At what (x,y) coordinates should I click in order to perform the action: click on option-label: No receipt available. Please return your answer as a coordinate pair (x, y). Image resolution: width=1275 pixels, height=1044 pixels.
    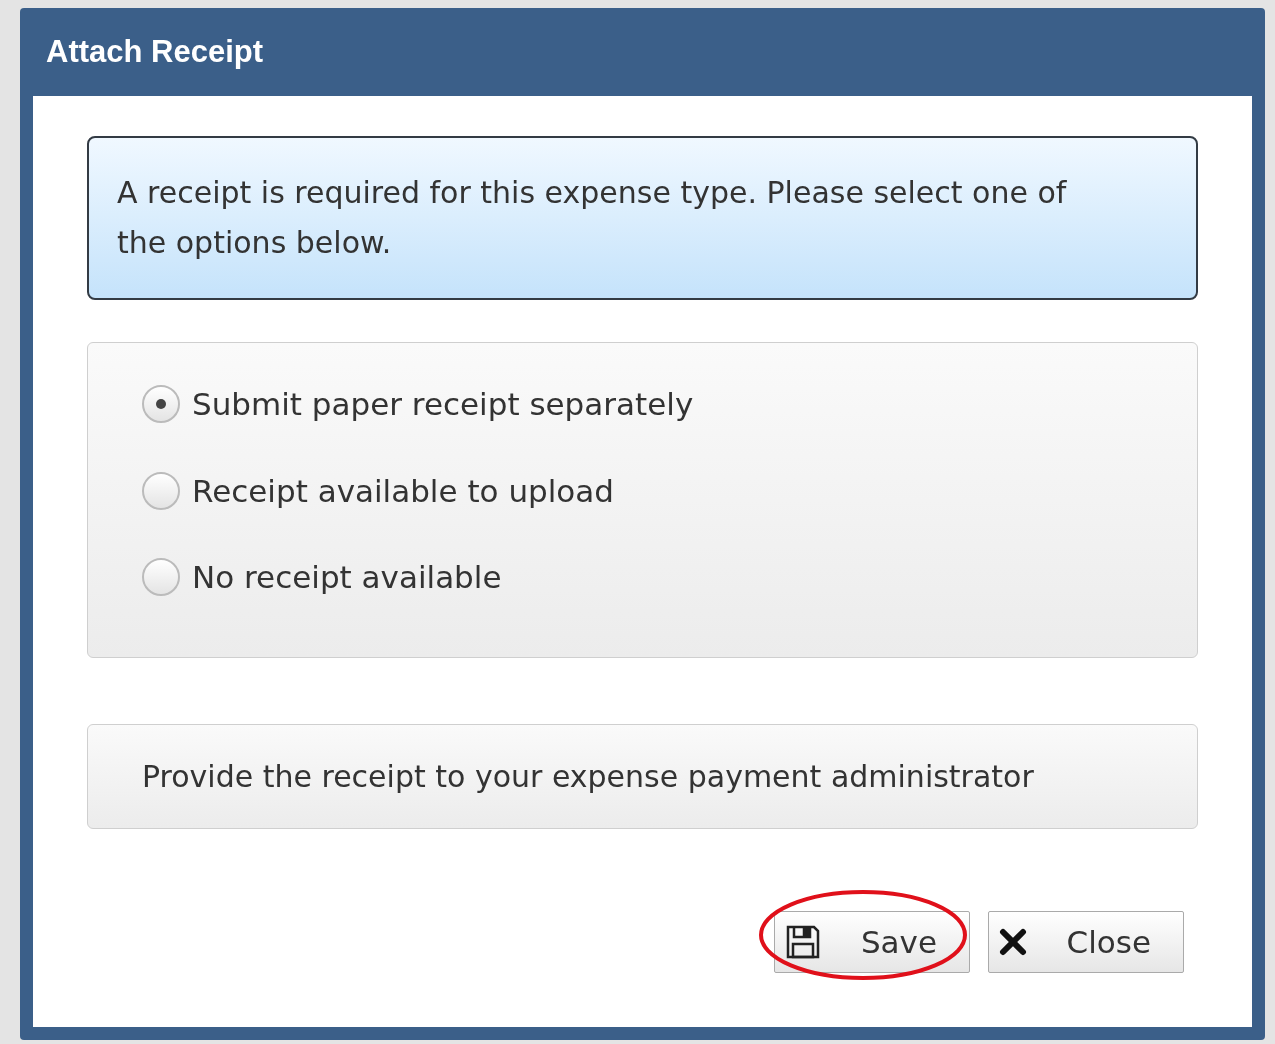
    Looking at the image, I should click on (347, 577).